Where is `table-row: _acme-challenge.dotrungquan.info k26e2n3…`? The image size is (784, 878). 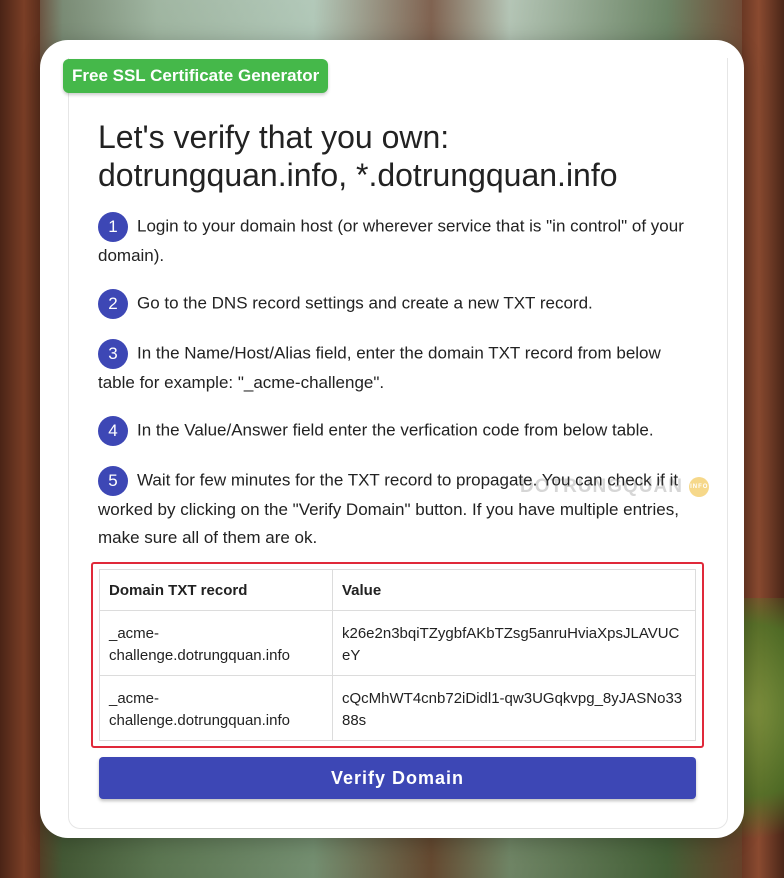
table-row: _acme-challenge.dotrungquan.info k26e2n3… is located at coordinates (397, 643).